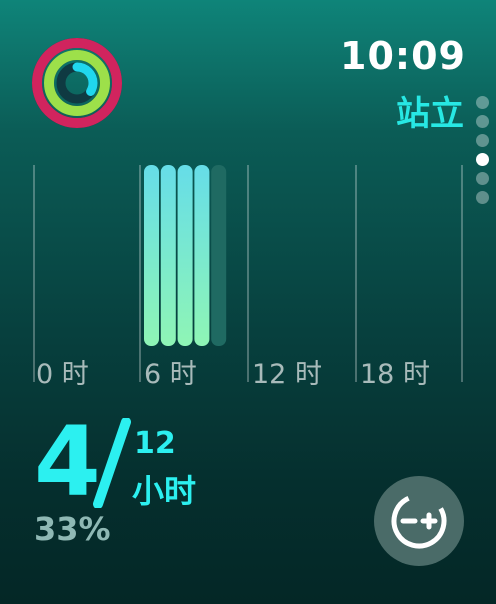 The height and width of the screenshot is (604, 496). I want to click on stand-hours-goal-unit: 小时, so click(164, 491).